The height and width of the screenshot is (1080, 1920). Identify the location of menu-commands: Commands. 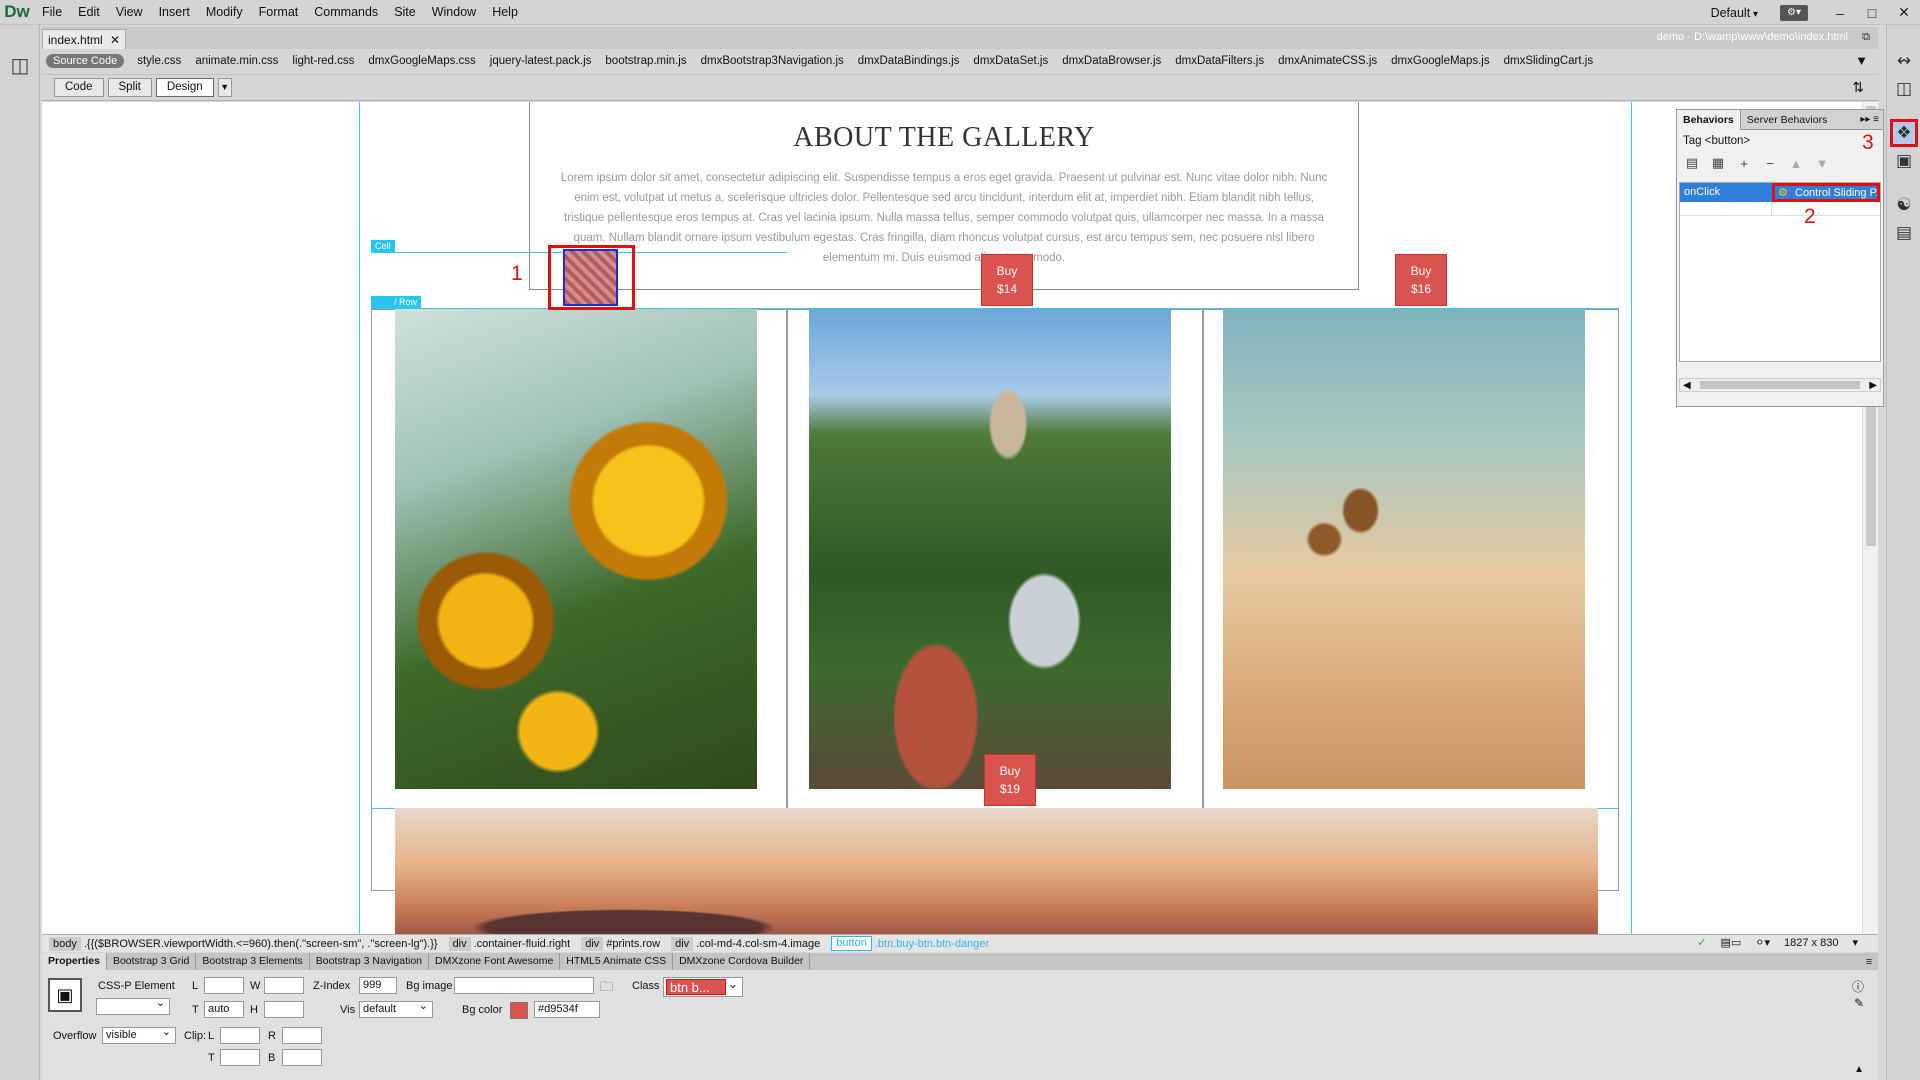
(346, 12).